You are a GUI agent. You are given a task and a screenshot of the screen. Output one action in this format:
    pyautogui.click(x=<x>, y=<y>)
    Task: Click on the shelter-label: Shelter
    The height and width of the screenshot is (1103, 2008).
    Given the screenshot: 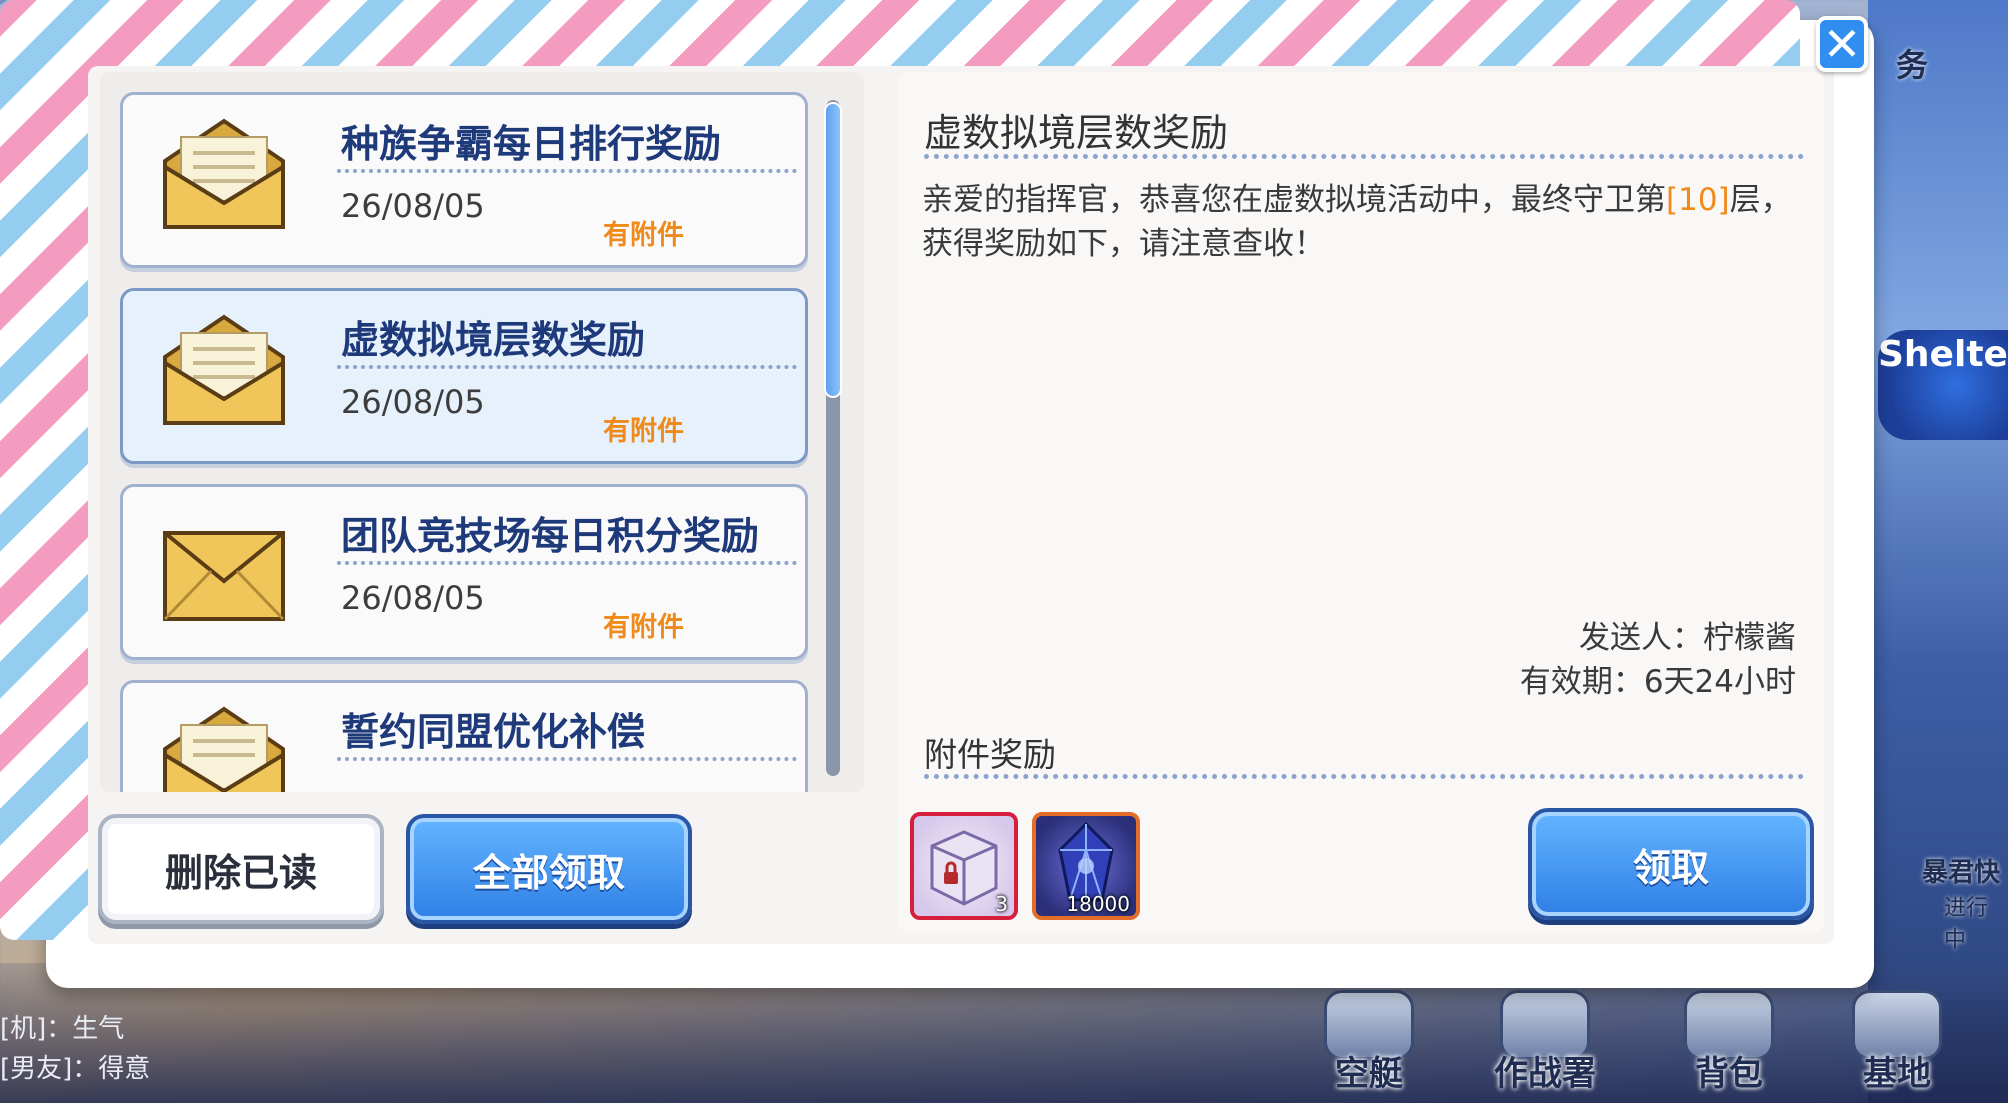 What is the action you would take?
    pyautogui.click(x=1943, y=354)
    